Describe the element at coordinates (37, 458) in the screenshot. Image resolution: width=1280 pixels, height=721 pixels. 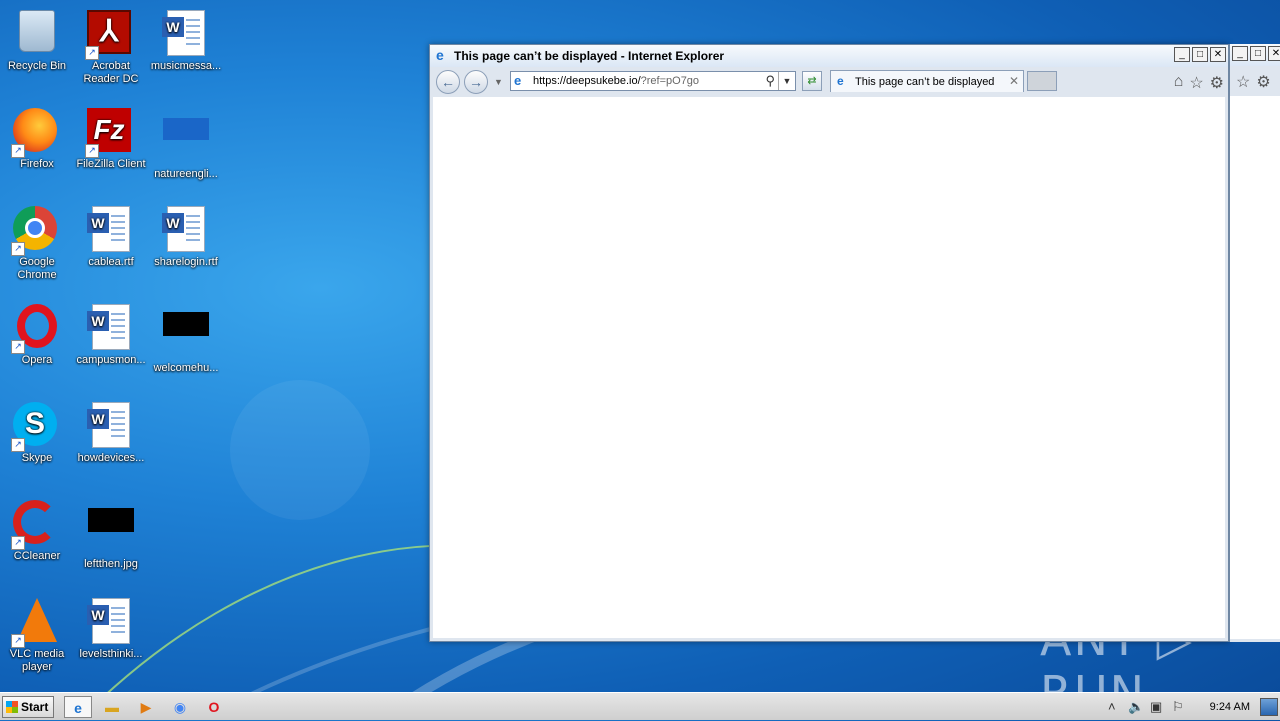
I see `desktop-icon-label: Skype` at that location.